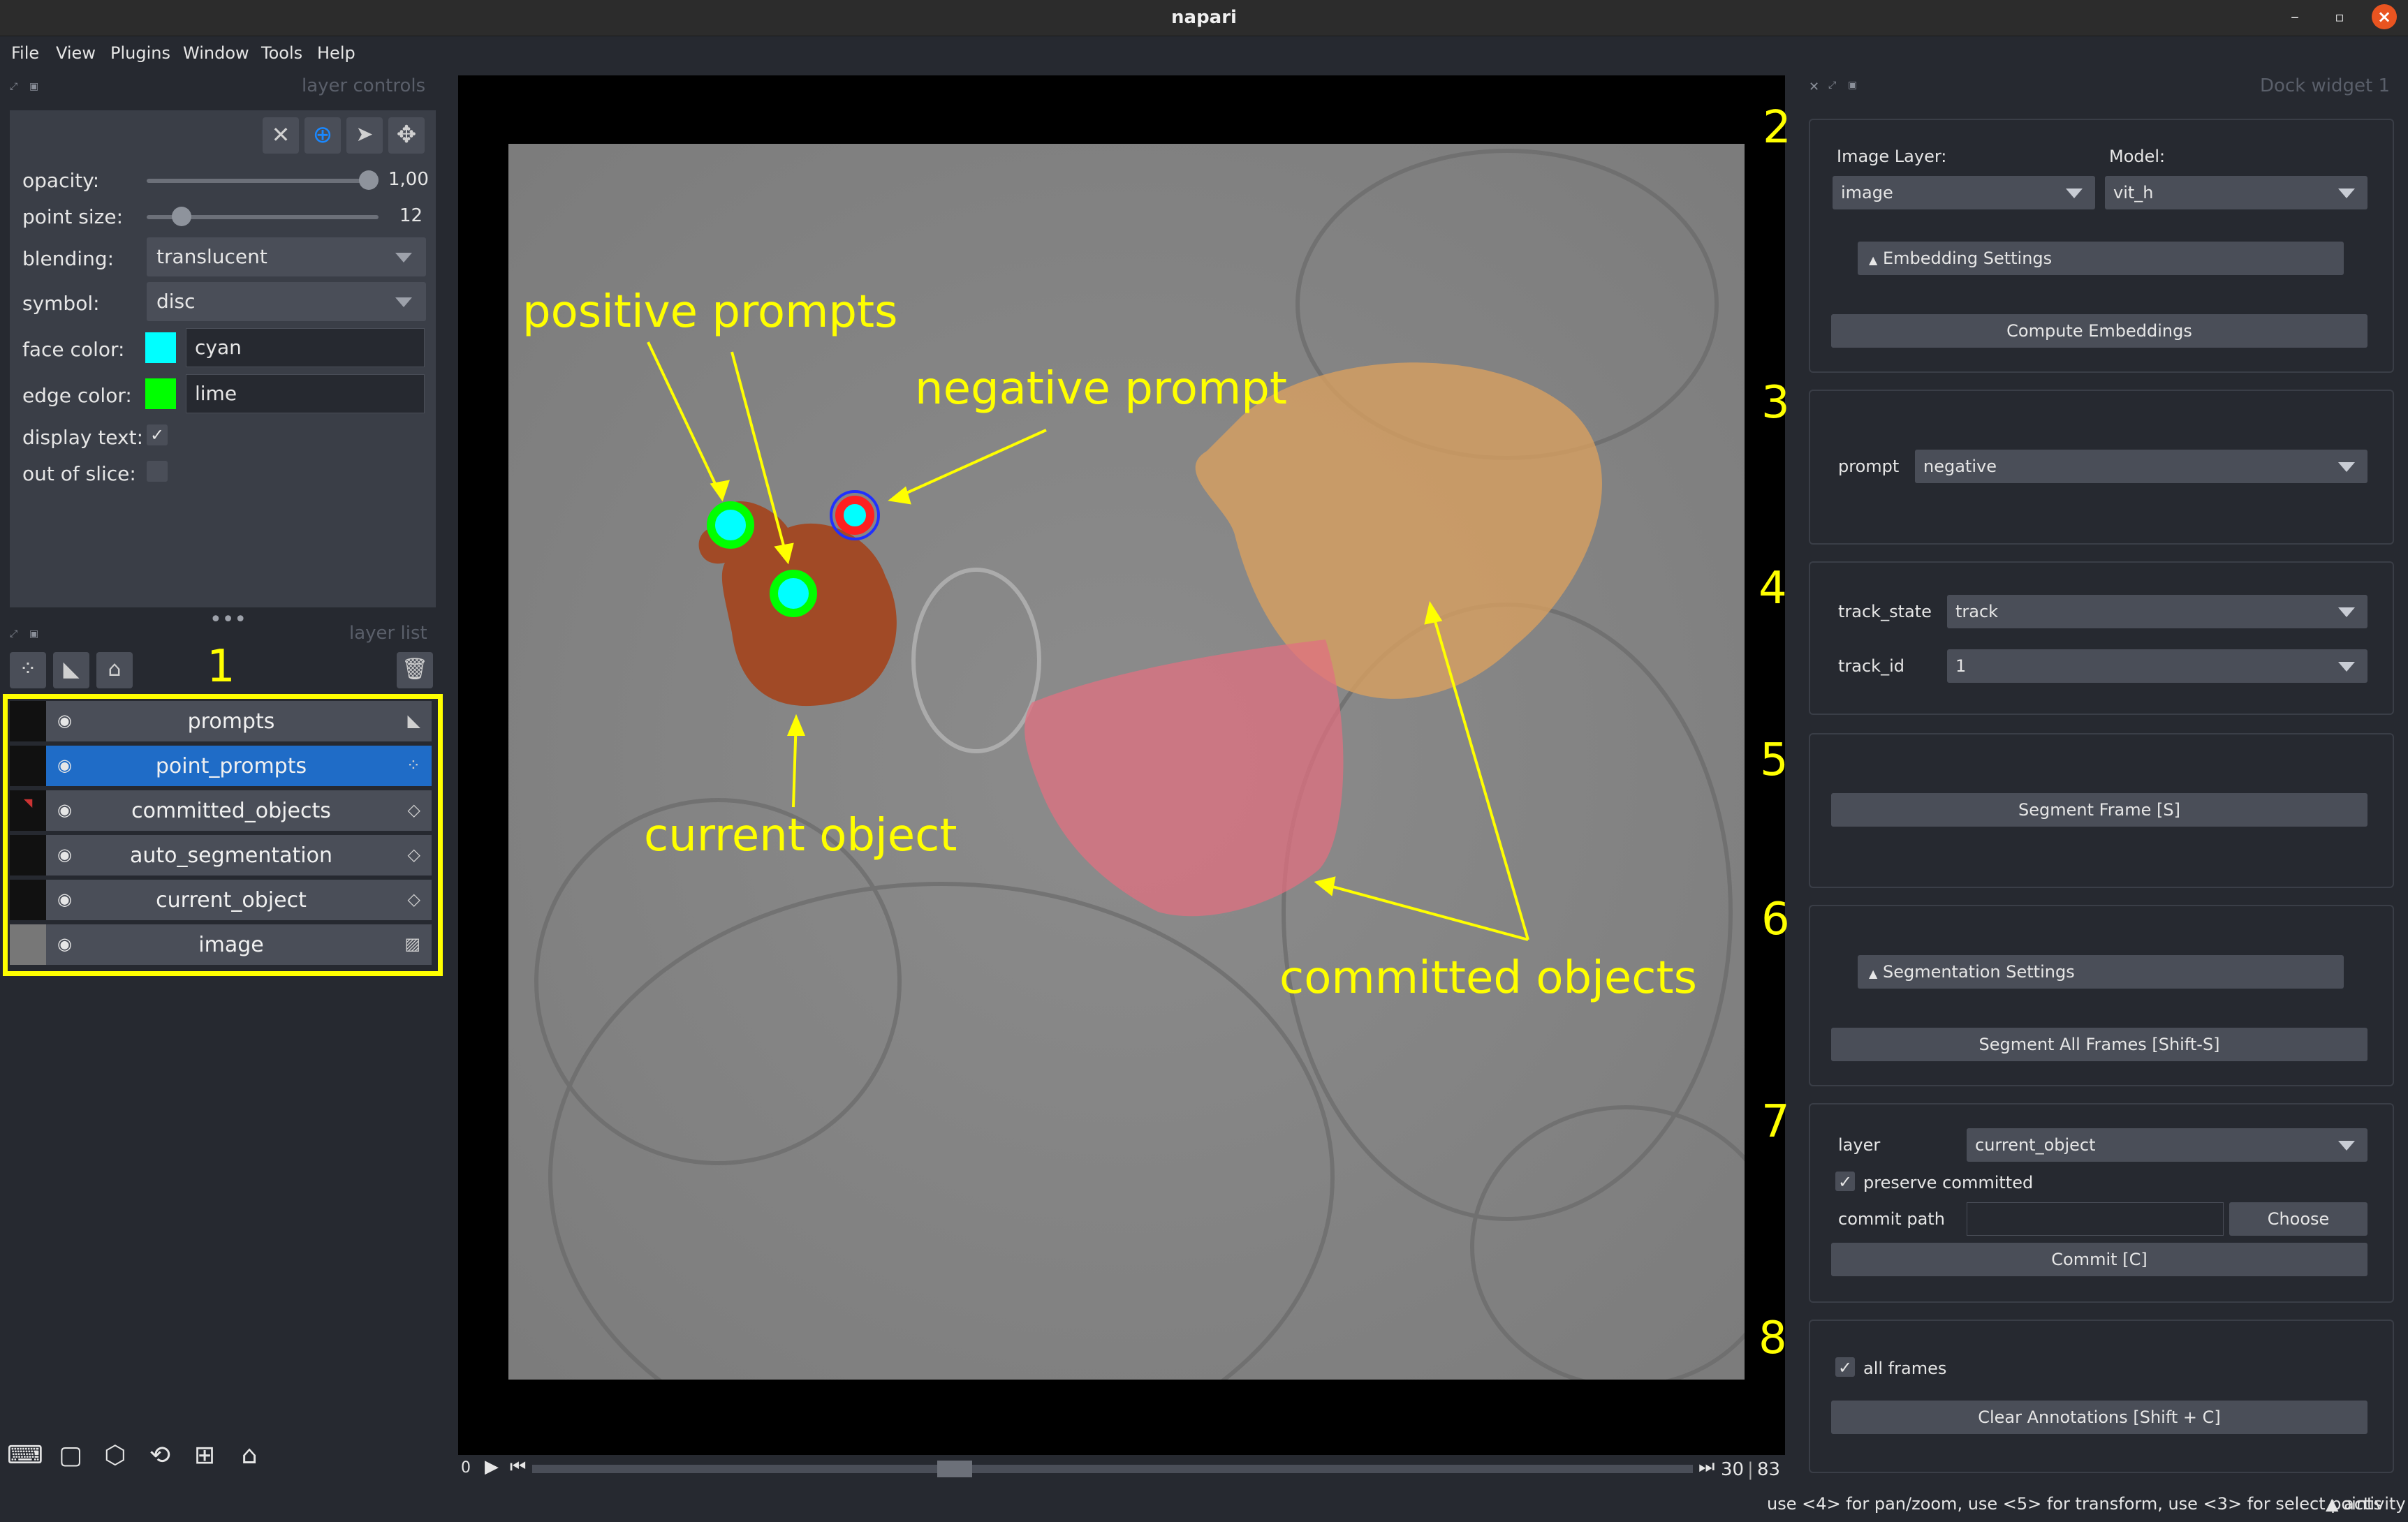 Image resolution: width=2408 pixels, height=1522 pixels. Describe the element at coordinates (2101, 972) in the screenshot. I see `segmentation-settings-toggle: ▲ Segmentation Settings` at that location.